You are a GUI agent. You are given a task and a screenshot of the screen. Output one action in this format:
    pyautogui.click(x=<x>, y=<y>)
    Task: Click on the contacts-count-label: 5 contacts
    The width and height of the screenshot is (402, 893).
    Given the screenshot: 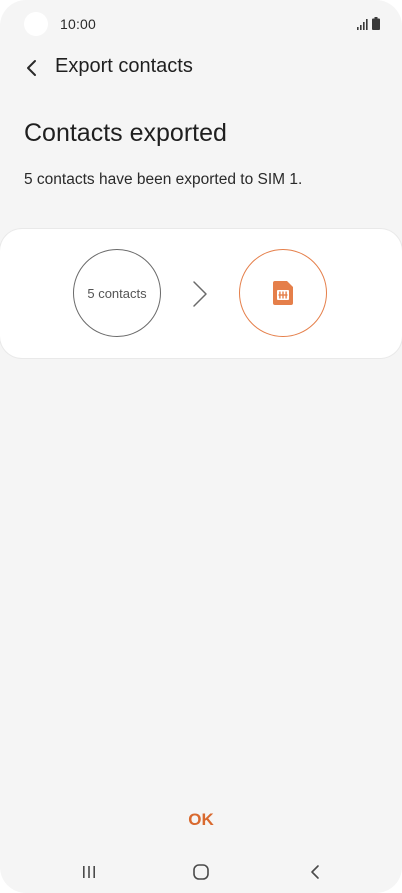 What is the action you would take?
    pyautogui.click(x=117, y=293)
    